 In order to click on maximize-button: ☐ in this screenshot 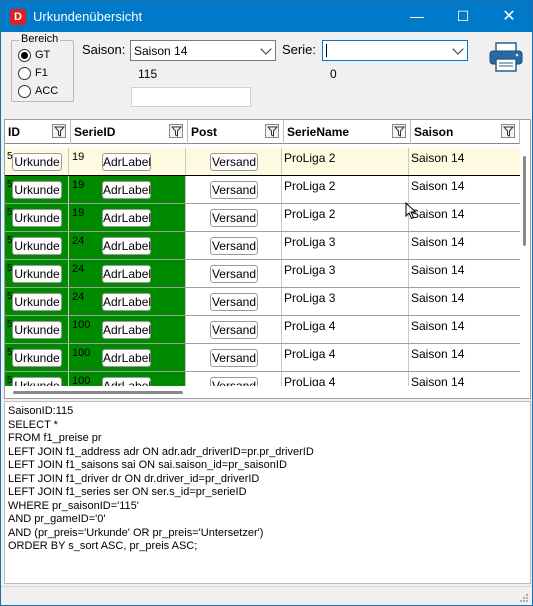, I will do `click(463, 16)`.